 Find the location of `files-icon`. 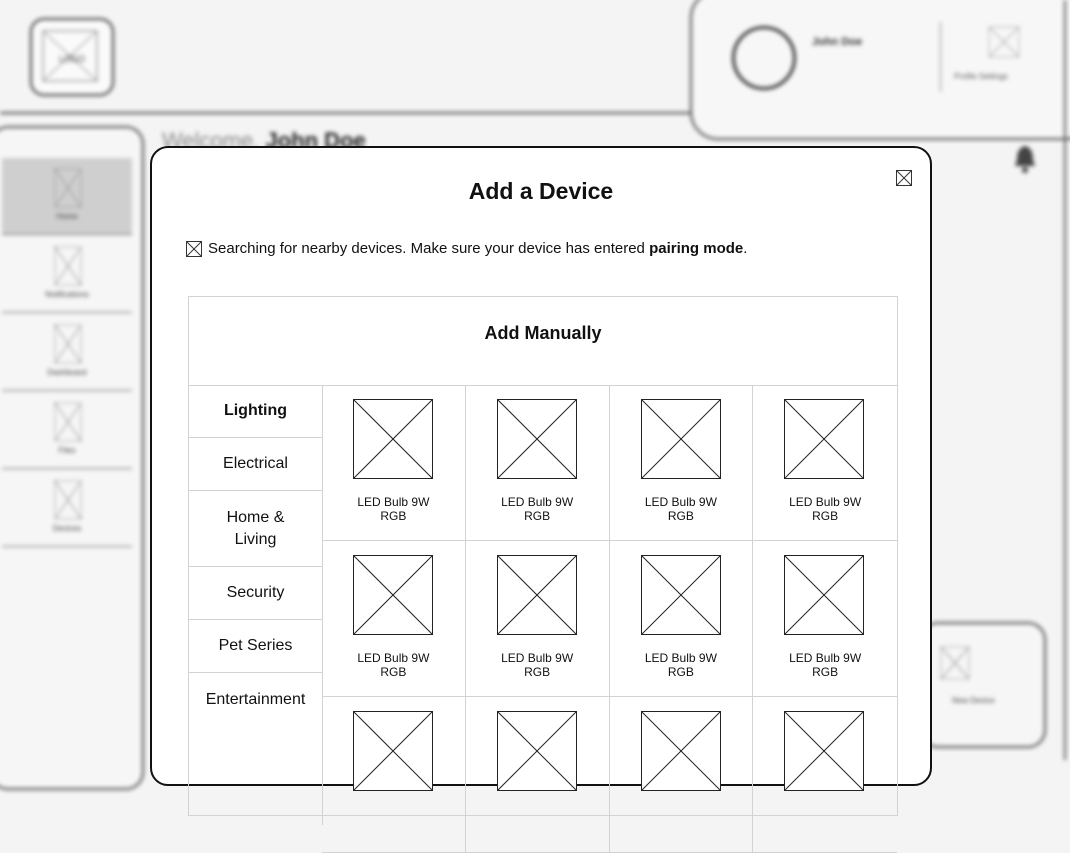

files-icon is located at coordinates (68, 422).